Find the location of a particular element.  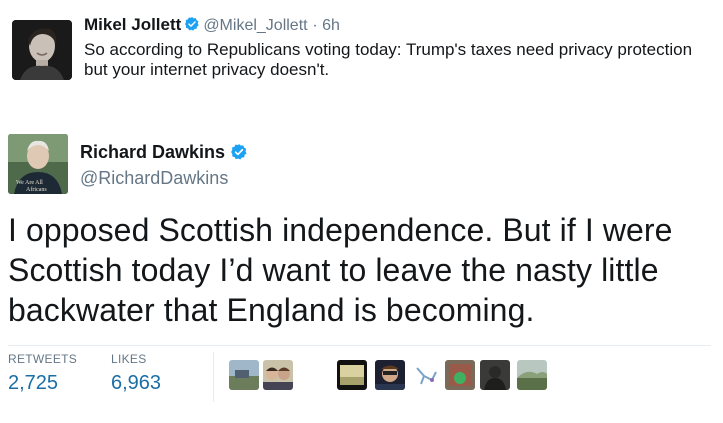

stats-divider is located at coordinates (359, 345).